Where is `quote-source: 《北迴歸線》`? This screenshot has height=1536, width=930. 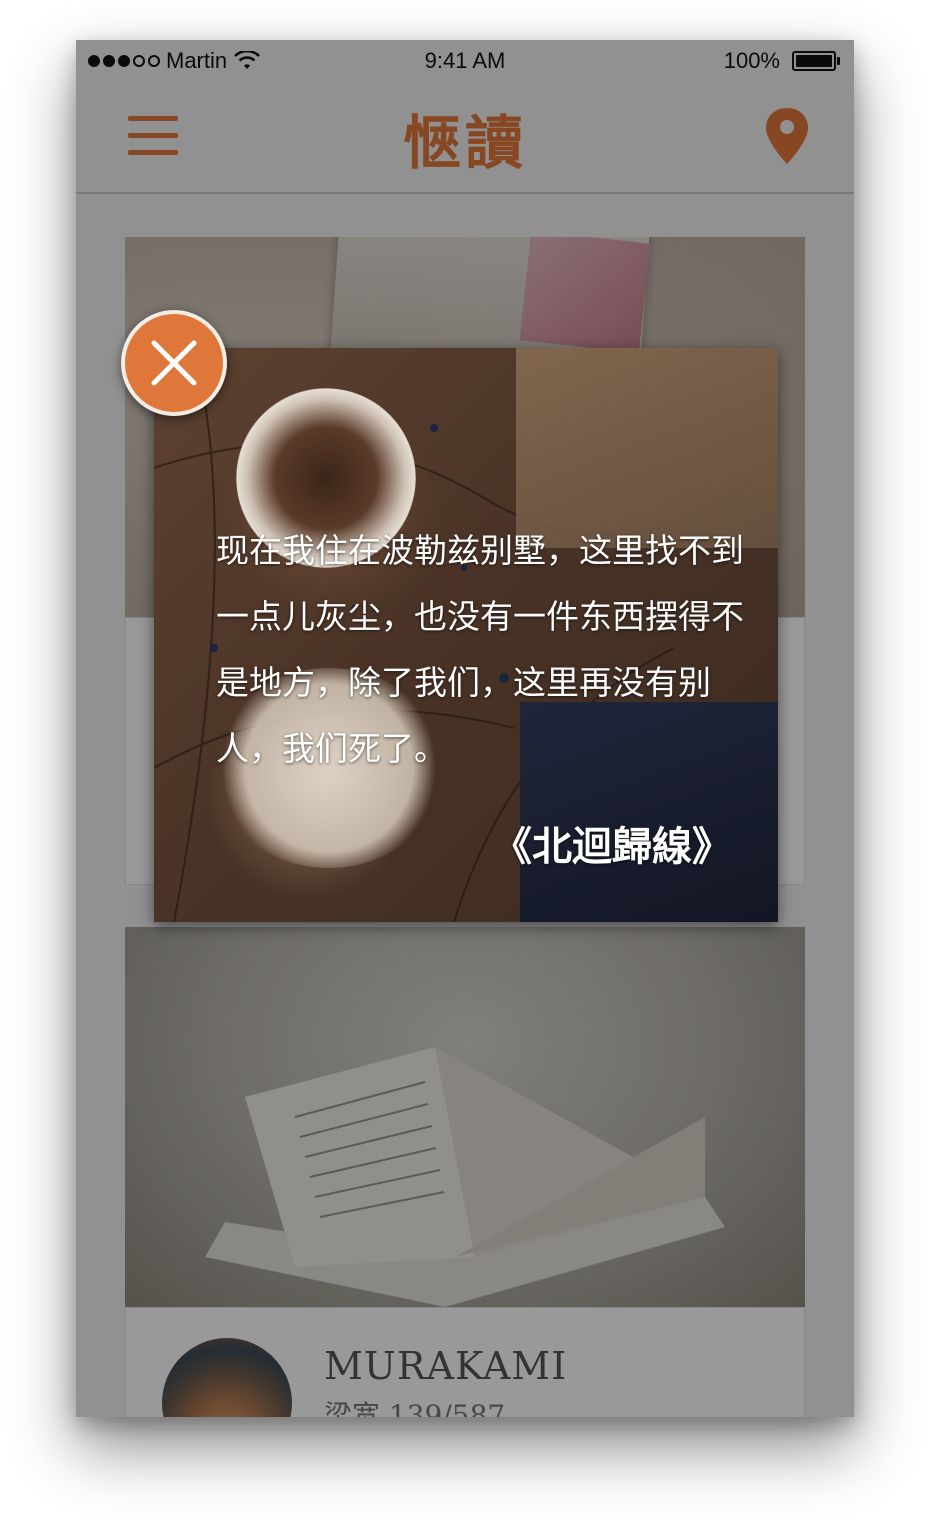 quote-source: 《北迴歸線》 is located at coordinates (612, 846).